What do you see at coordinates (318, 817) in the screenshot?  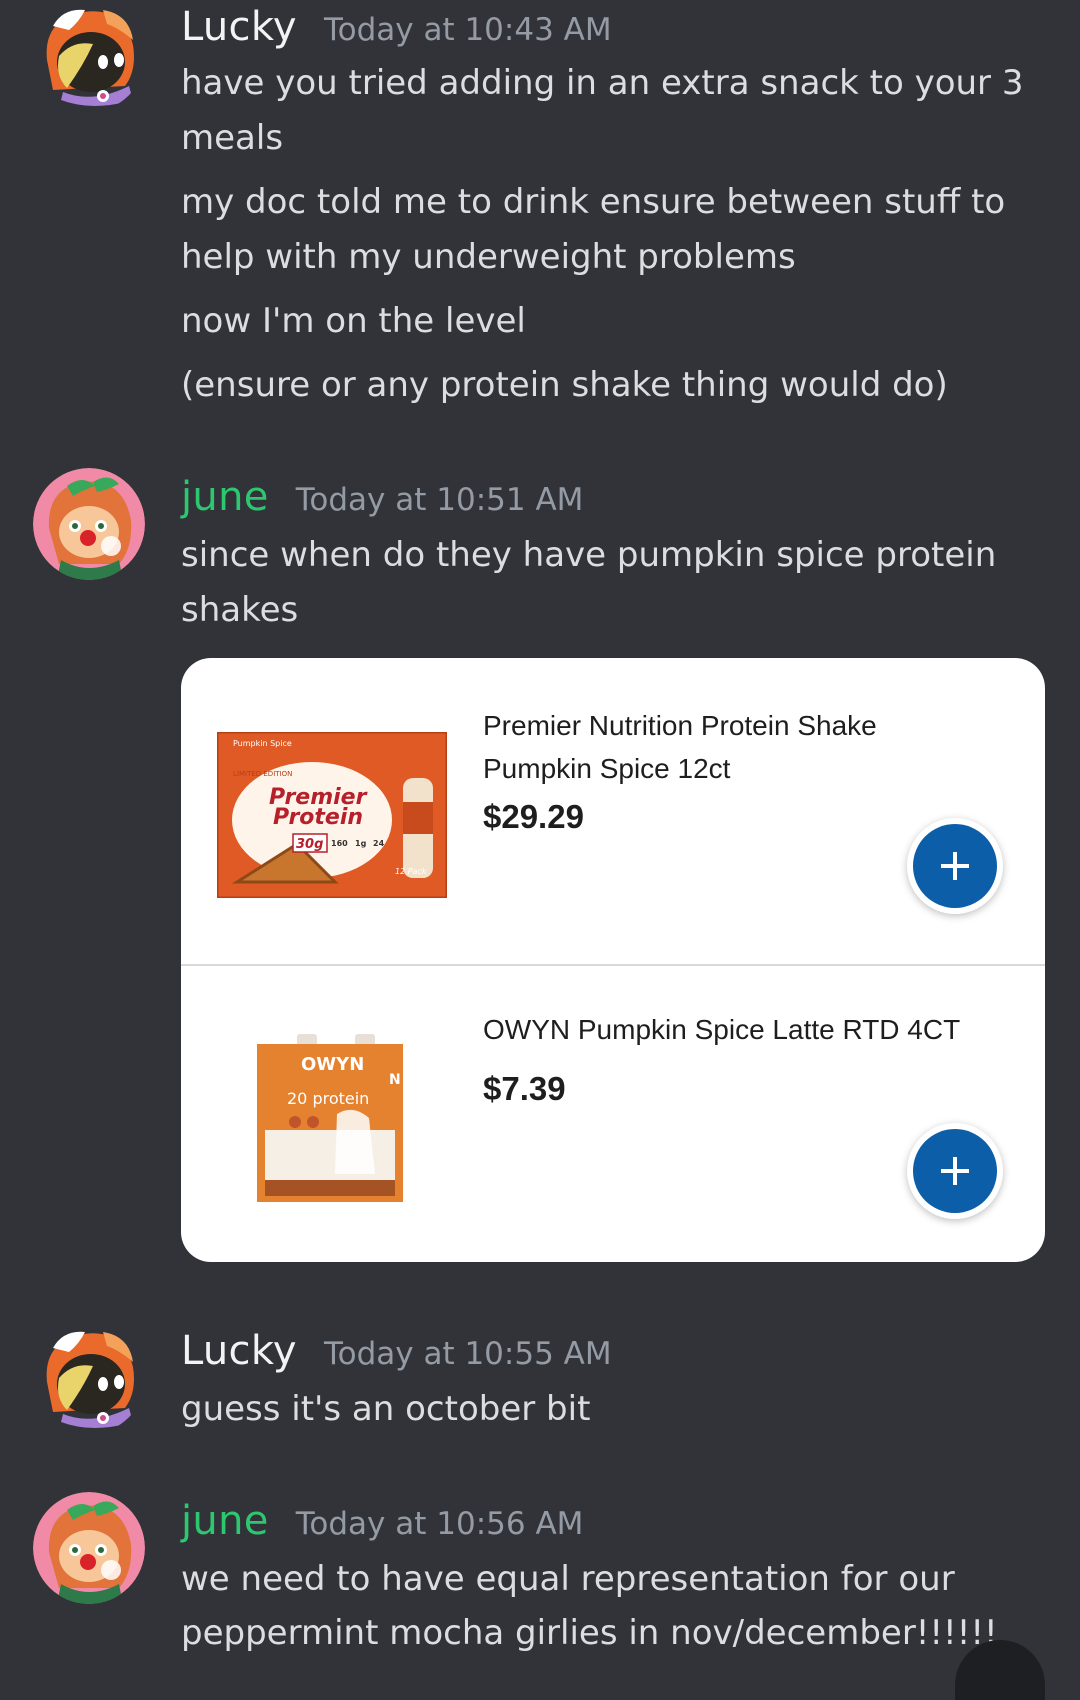 I see `package-brand-line2: Protein` at bounding box center [318, 817].